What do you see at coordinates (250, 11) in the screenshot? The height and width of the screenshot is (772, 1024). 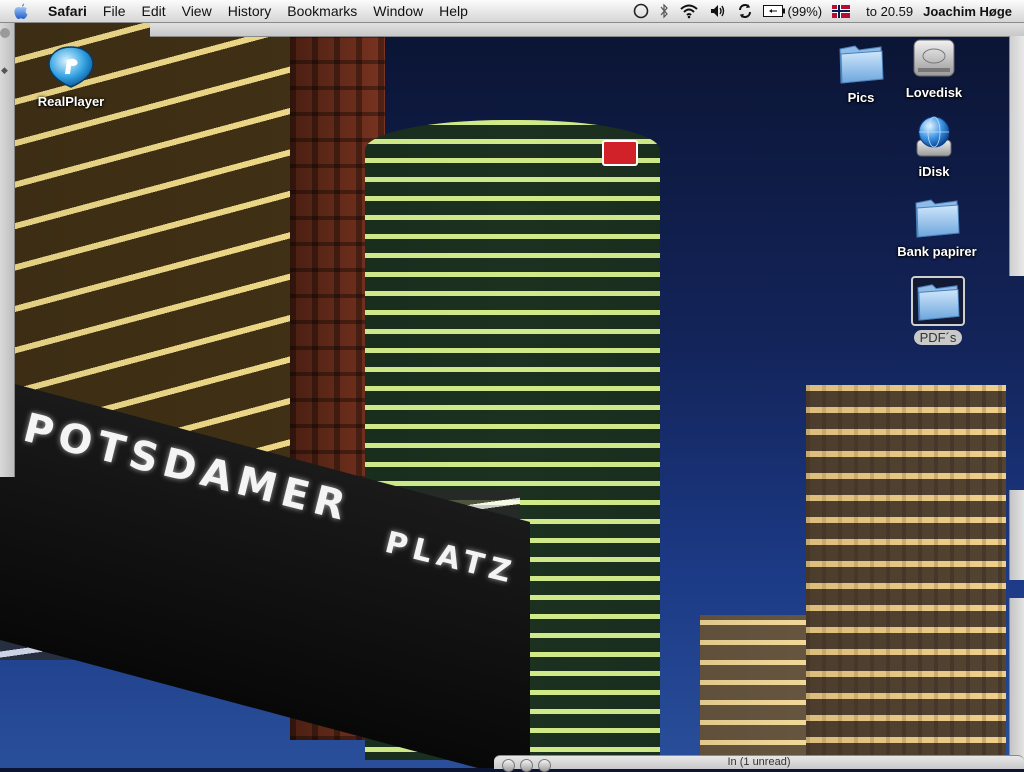 I see `menu-history: History` at bounding box center [250, 11].